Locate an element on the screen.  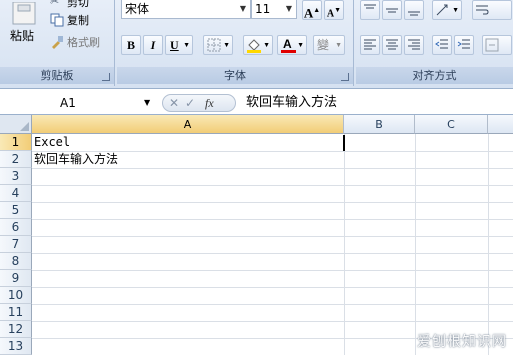
grow-font-button: A▲ is located at coordinates (312, 10).